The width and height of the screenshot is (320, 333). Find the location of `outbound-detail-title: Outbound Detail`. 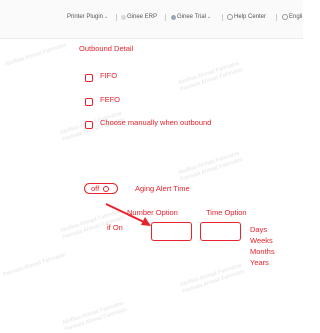

outbound-detail-title: Outbound Detail is located at coordinates (106, 48).